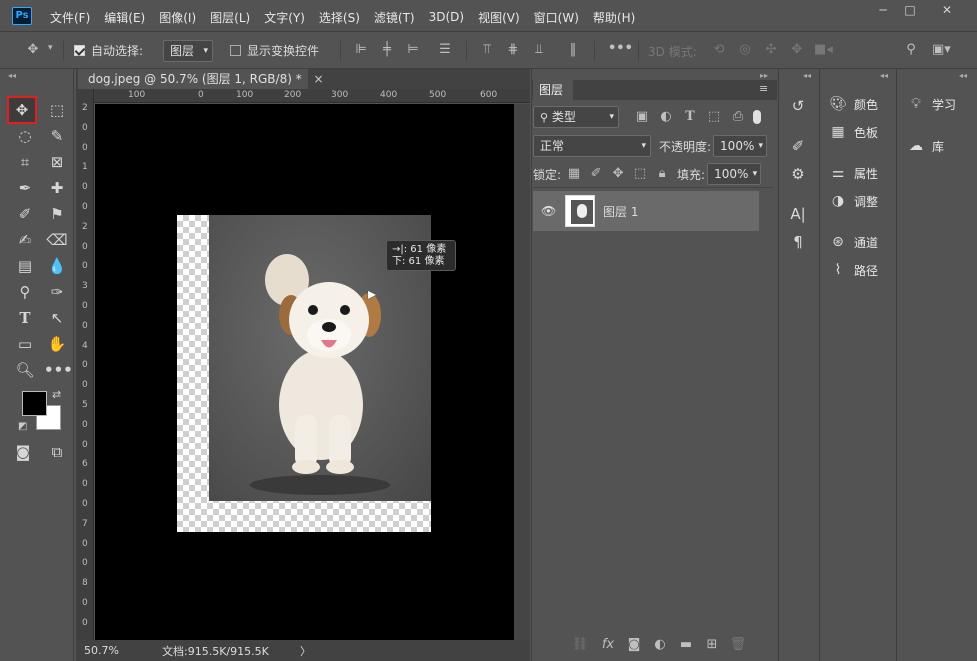 The height and width of the screenshot is (661, 977). I want to click on libraries-panel-button: ☁ 库, so click(925, 146).